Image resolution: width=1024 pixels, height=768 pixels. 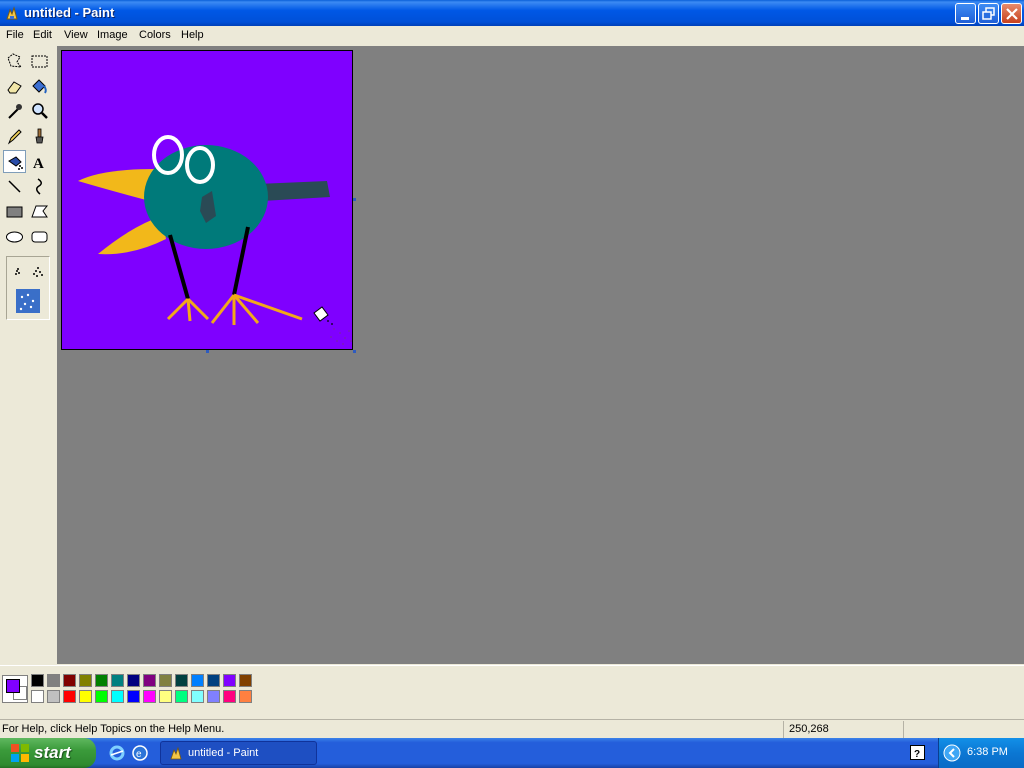 I want to click on paint-icon, so click(x=12, y=13).